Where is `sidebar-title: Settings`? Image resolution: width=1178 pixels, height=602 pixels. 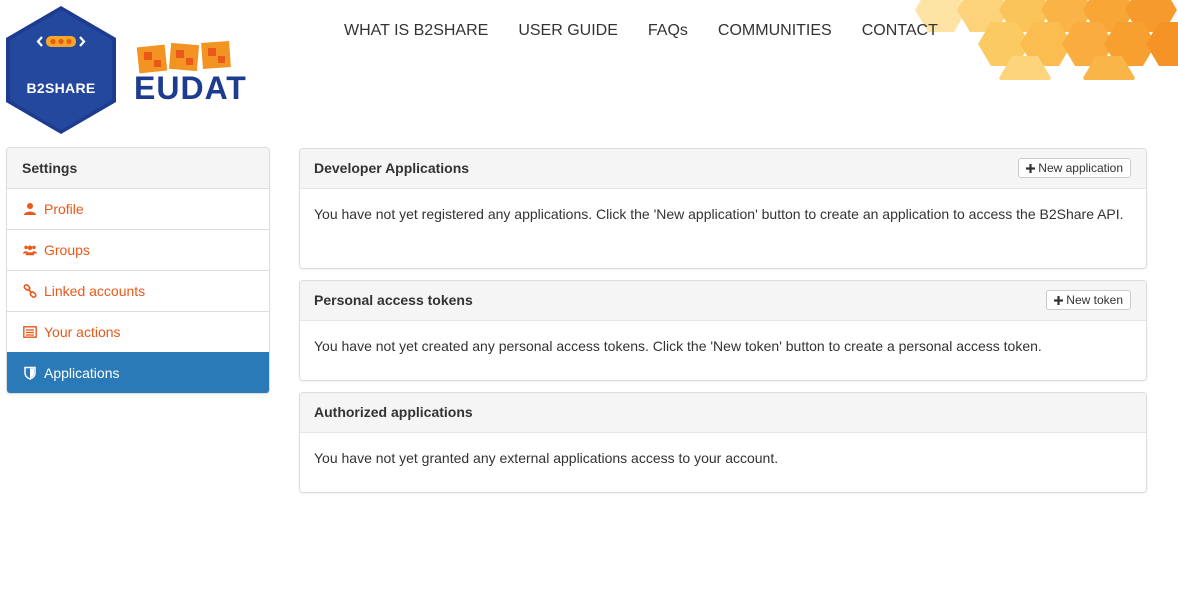 sidebar-title: Settings is located at coordinates (138, 168).